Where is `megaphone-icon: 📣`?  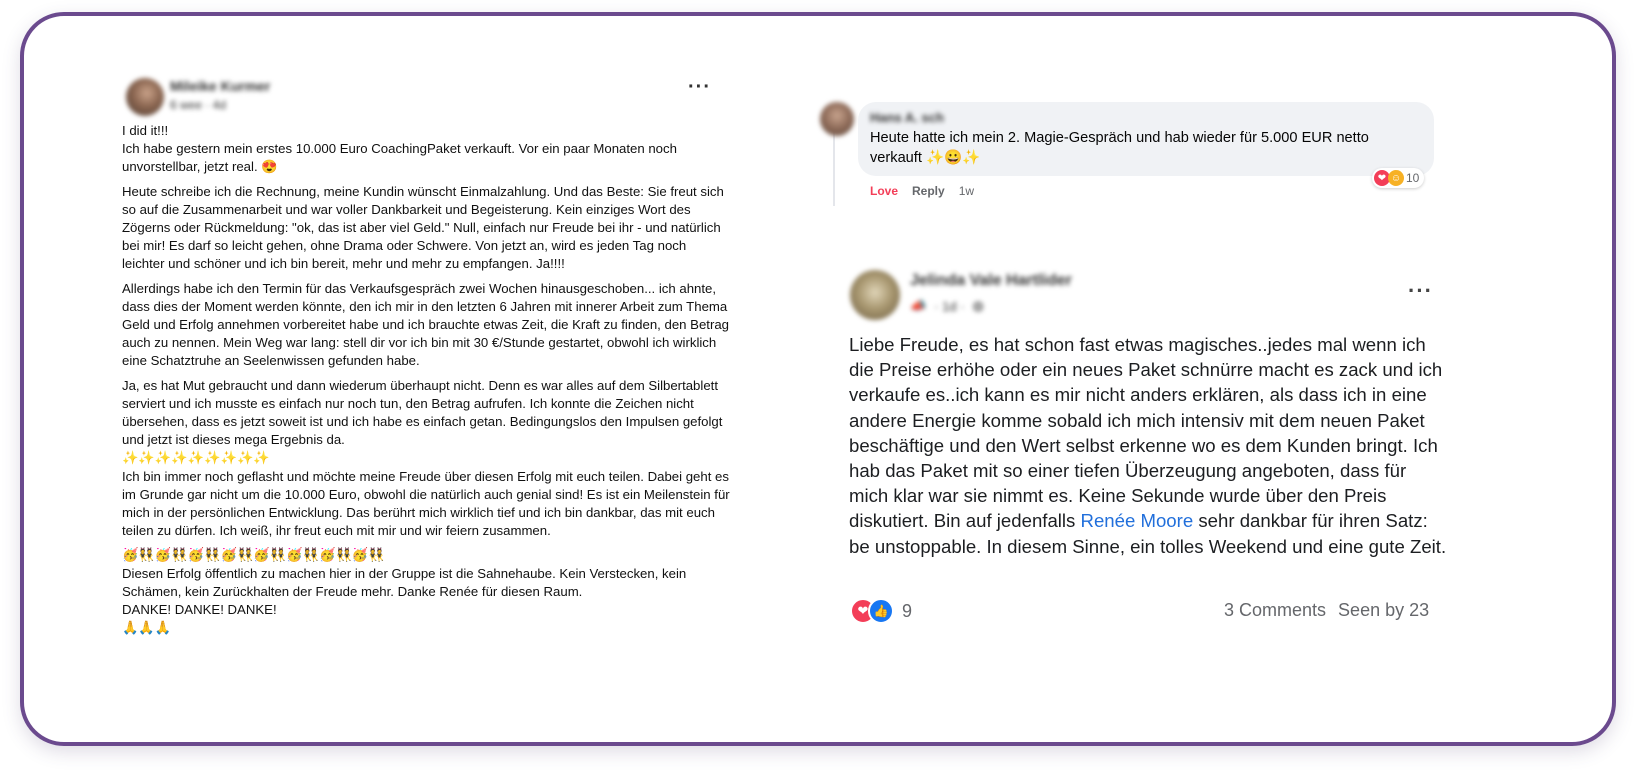
megaphone-icon: 📣 is located at coordinates (918, 305).